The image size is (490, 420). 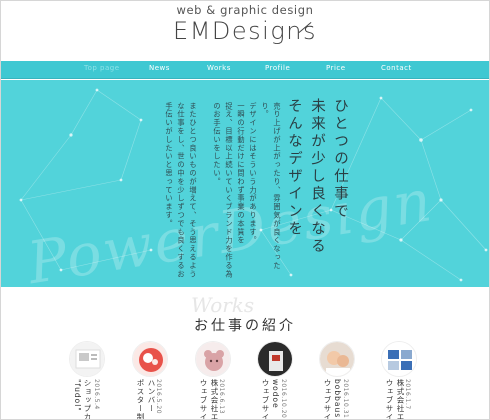 What do you see at coordinates (277, 186) in the screenshot?
I see `body-line: 売り上げが上がったり、雰囲気が良くなった` at bounding box center [277, 186].